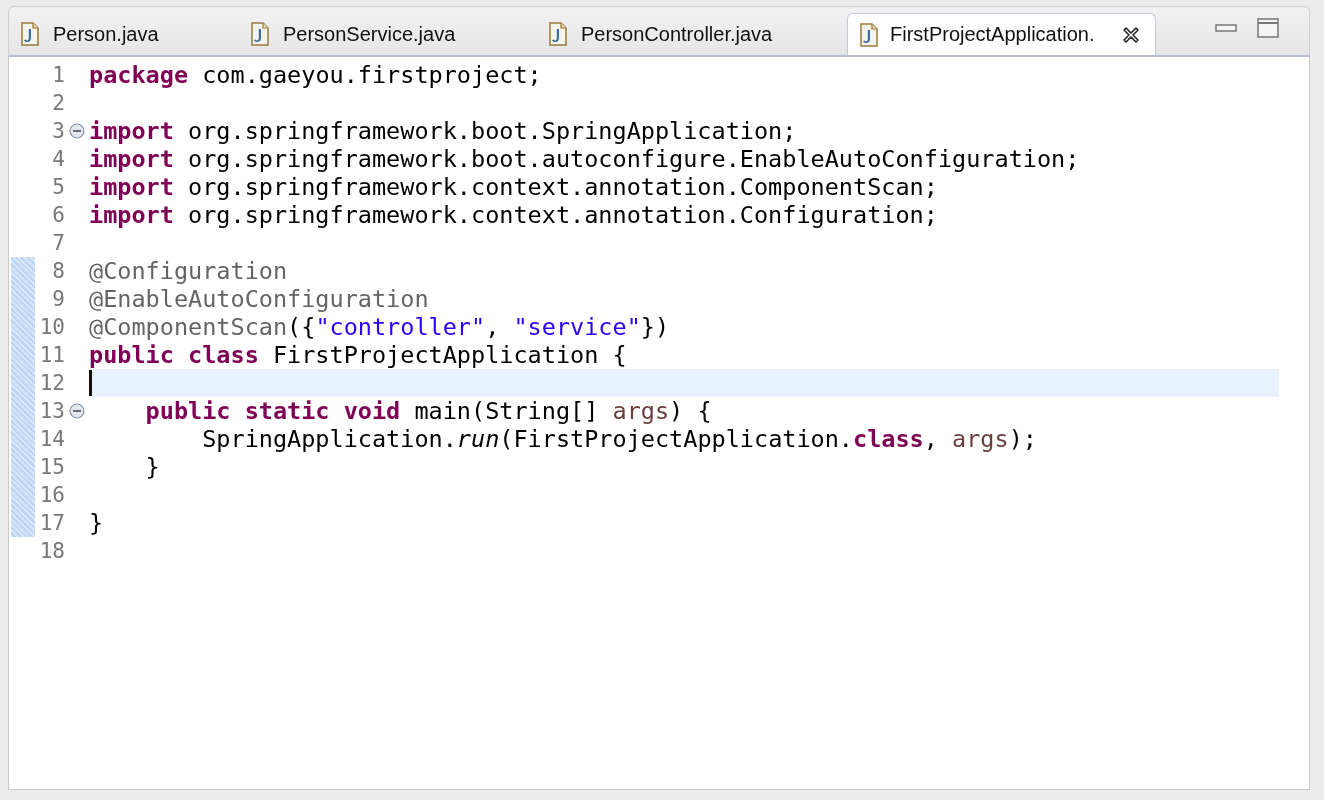  What do you see at coordinates (58, 299) in the screenshot?
I see `line-number: 9` at bounding box center [58, 299].